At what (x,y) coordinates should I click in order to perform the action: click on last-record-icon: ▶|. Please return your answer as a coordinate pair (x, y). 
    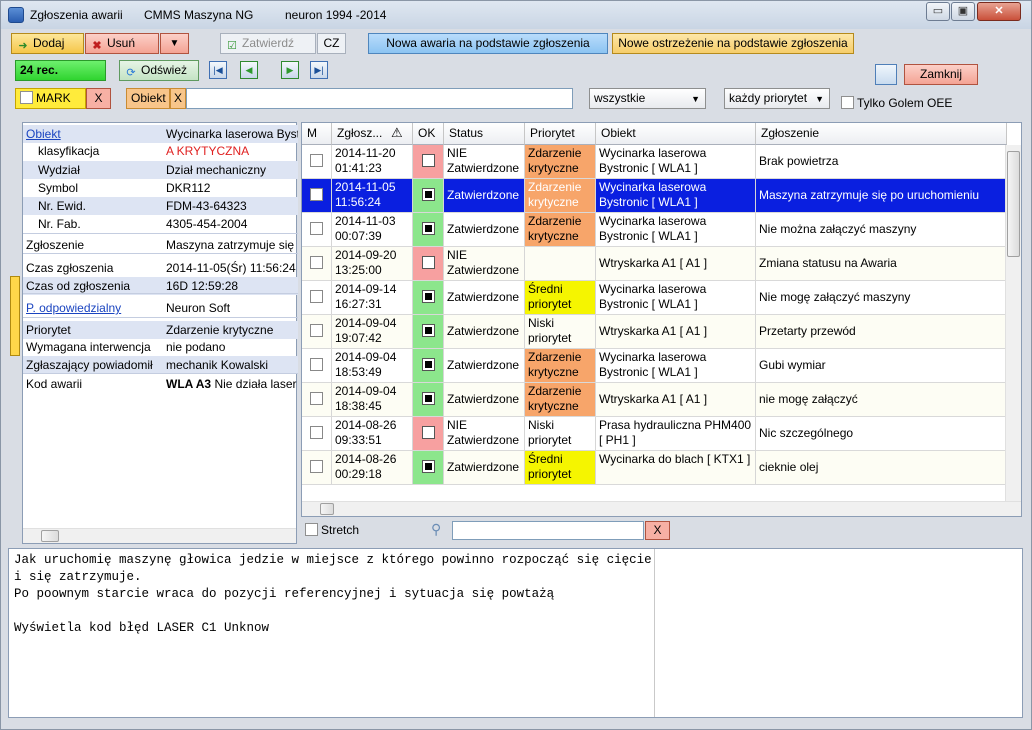
    Looking at the image, I should click on (319, 70).